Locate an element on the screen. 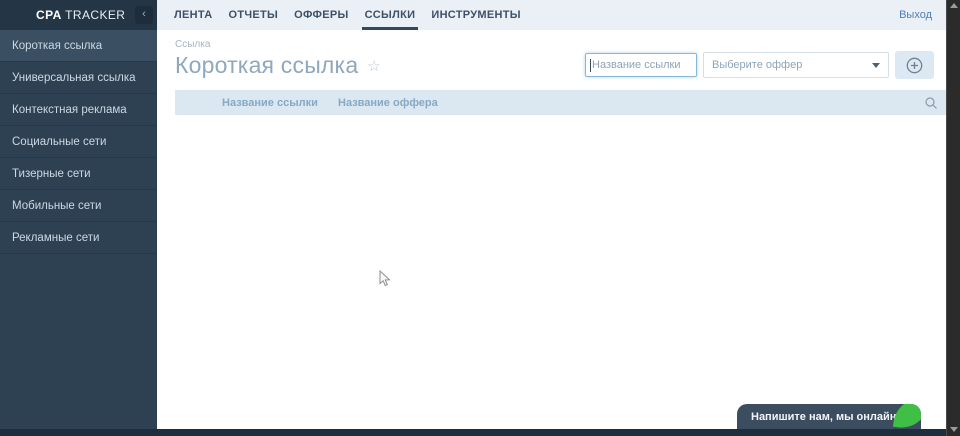 The width and height of the screenshot is (960, 436). sidebar-item-social-networks: Социальные сети is located at coordinates (78, 142).